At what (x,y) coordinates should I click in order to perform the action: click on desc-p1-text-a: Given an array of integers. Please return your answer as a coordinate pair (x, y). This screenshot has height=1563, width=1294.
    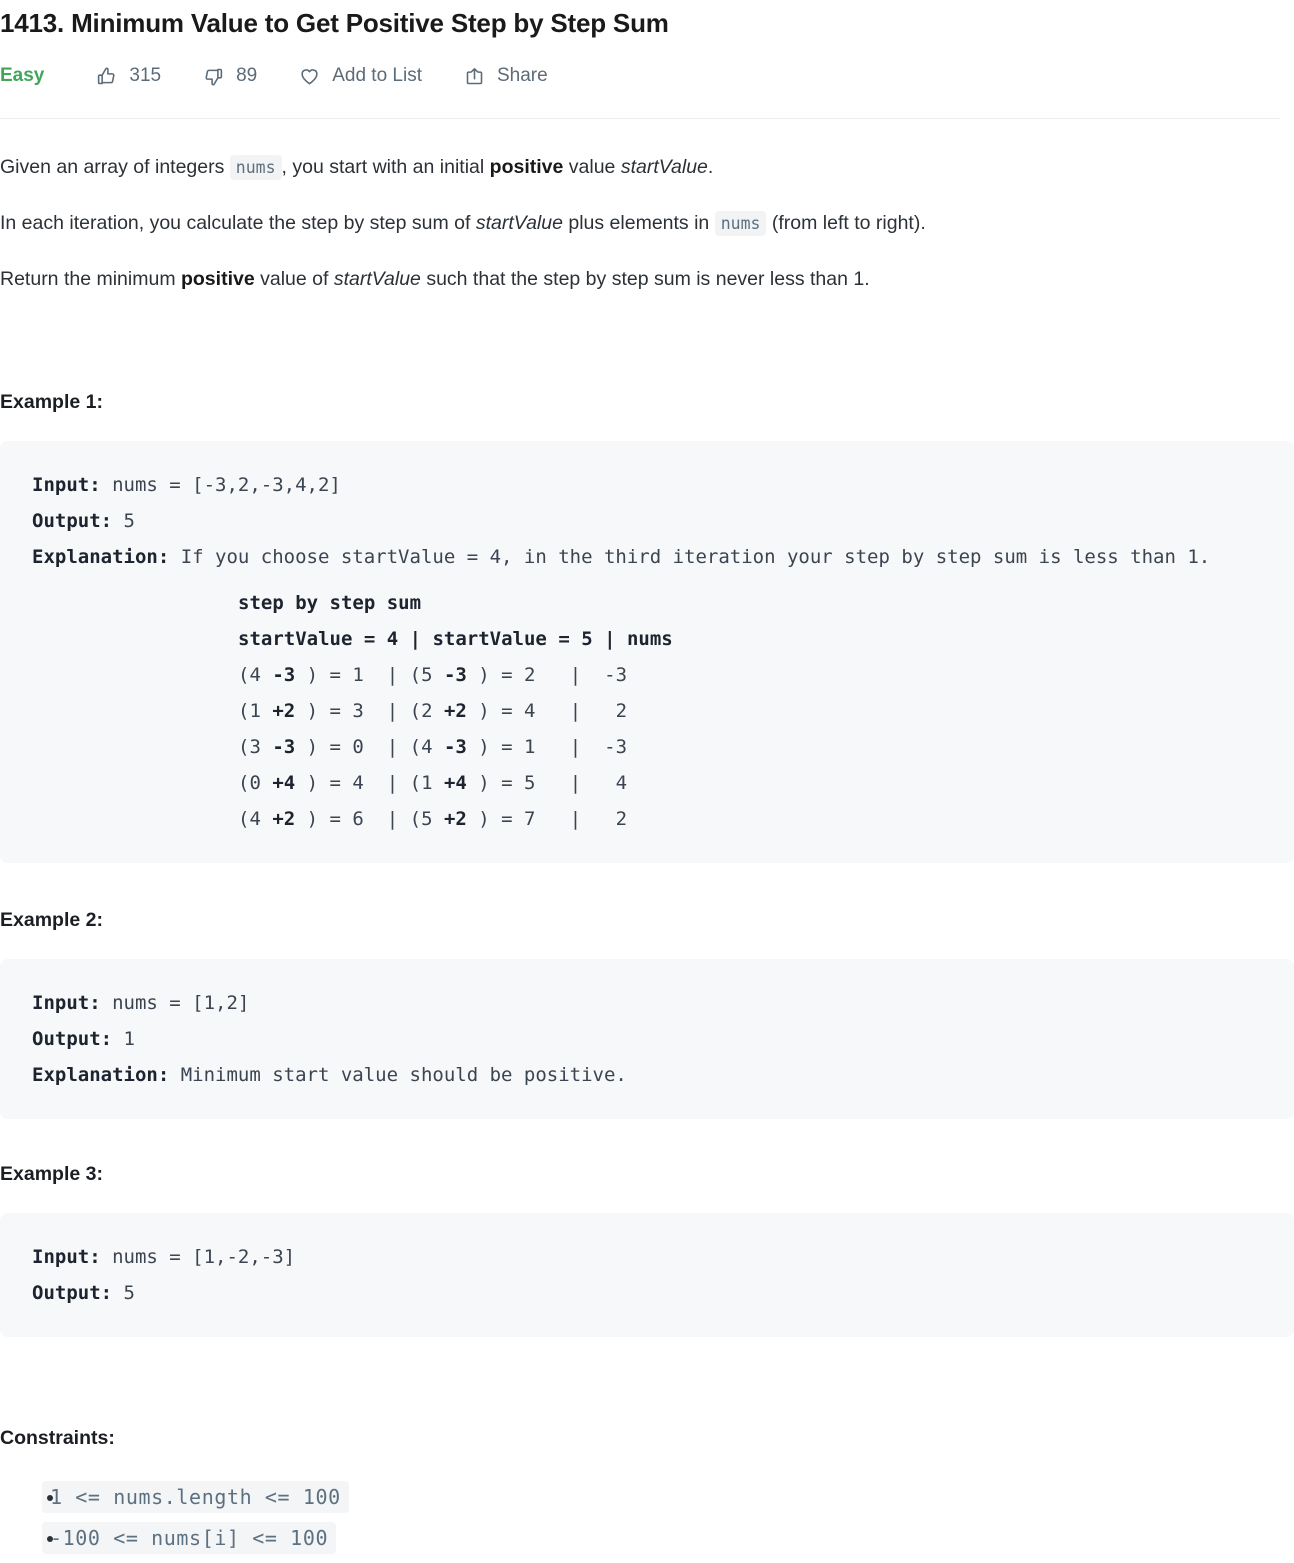
    Looking at the image, I should click on (112, 167).